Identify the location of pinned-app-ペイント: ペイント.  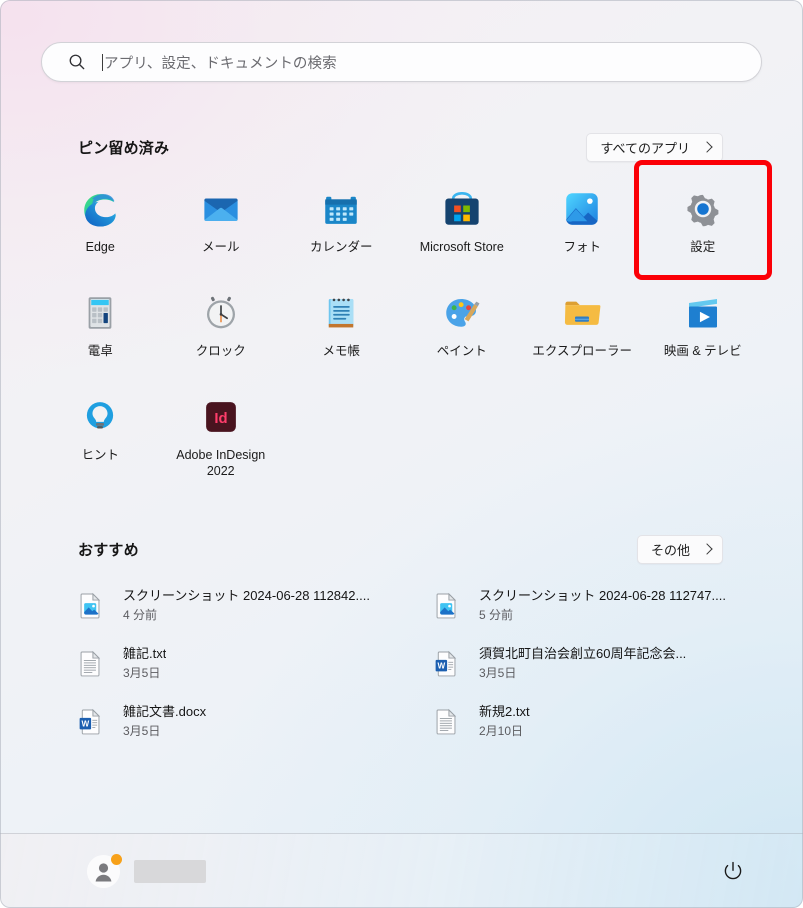
(462, 328).